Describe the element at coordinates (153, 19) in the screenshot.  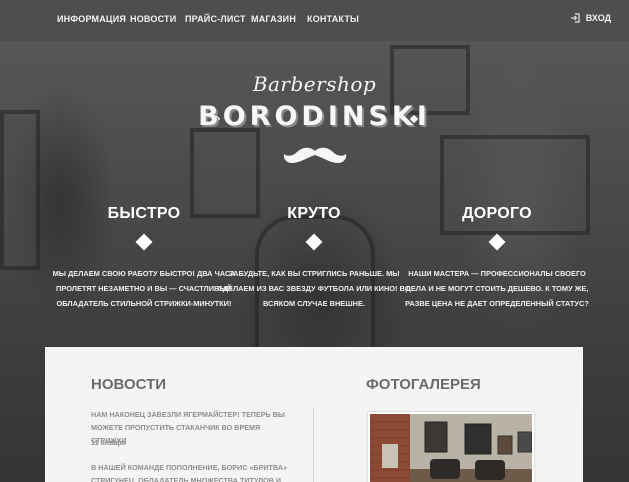
I see `nav-item-news: НОВОСТИ` at that location.